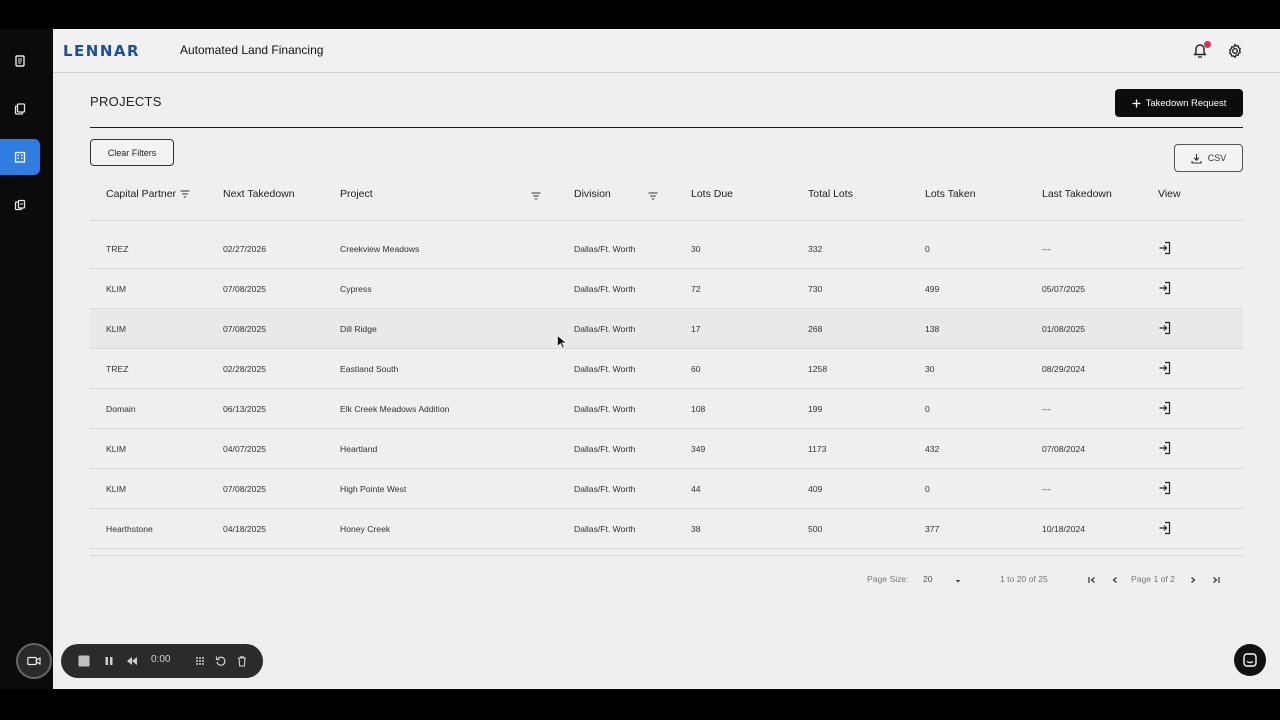  Describe the element at coordinates (815, 249) in the screenshot. I see `cell-total-lots: 332` at that location.